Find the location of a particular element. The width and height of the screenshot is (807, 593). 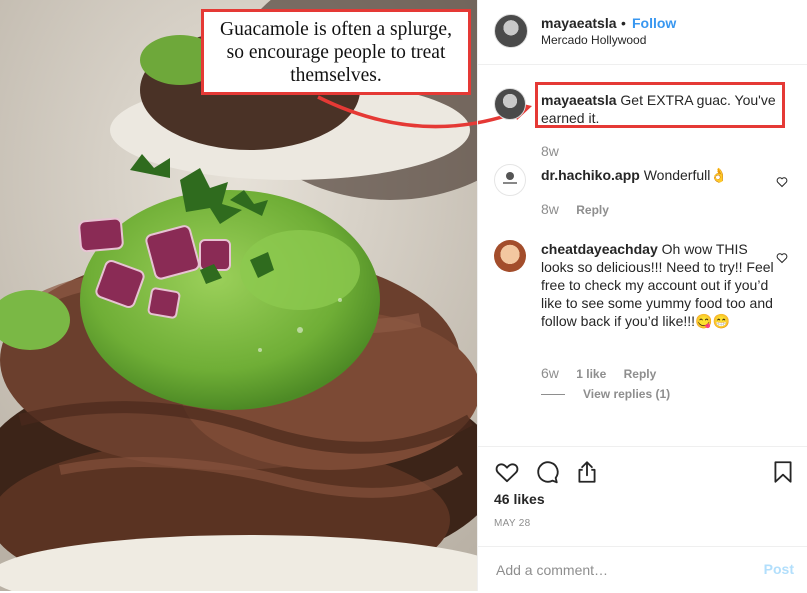

location-link: Mercado Hollywood is located at coordinates (593, 40).